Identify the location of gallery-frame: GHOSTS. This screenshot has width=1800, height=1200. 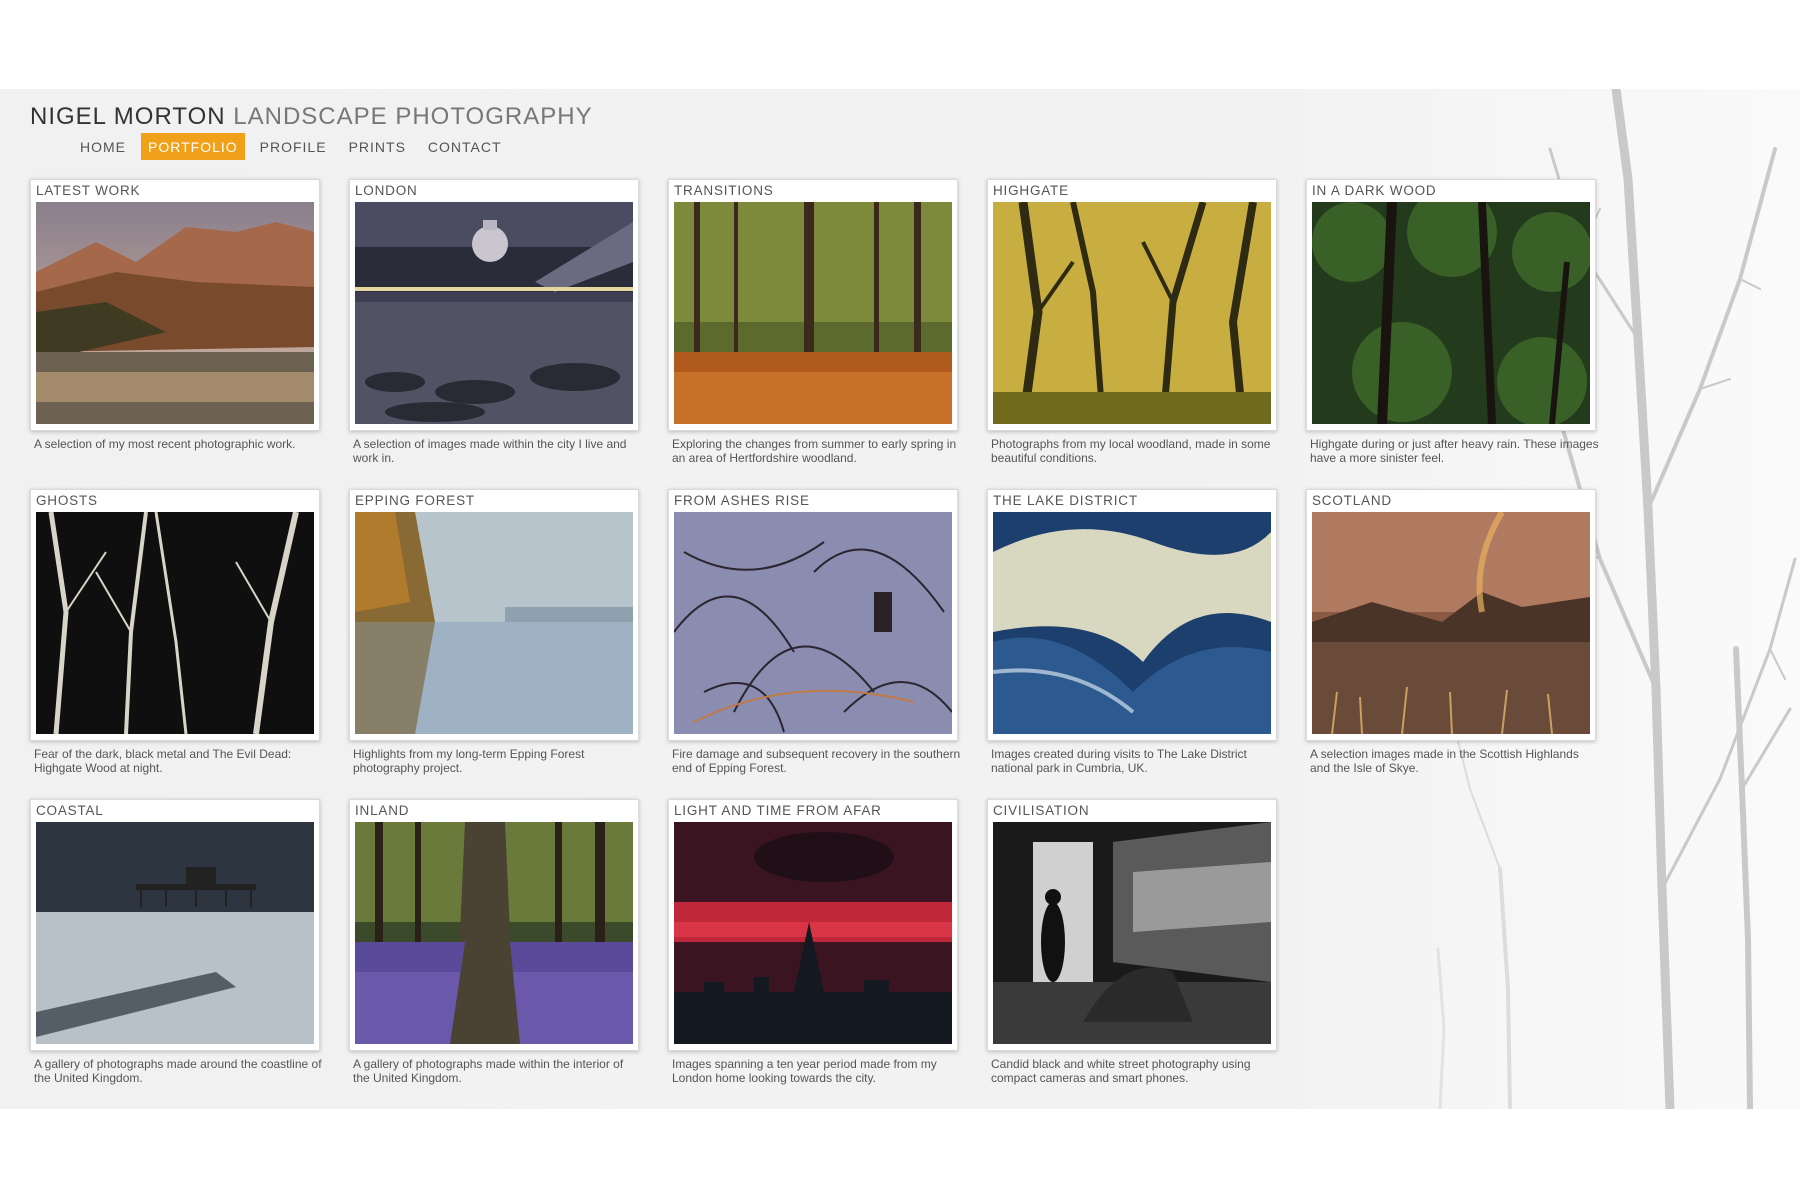
(175, 615).